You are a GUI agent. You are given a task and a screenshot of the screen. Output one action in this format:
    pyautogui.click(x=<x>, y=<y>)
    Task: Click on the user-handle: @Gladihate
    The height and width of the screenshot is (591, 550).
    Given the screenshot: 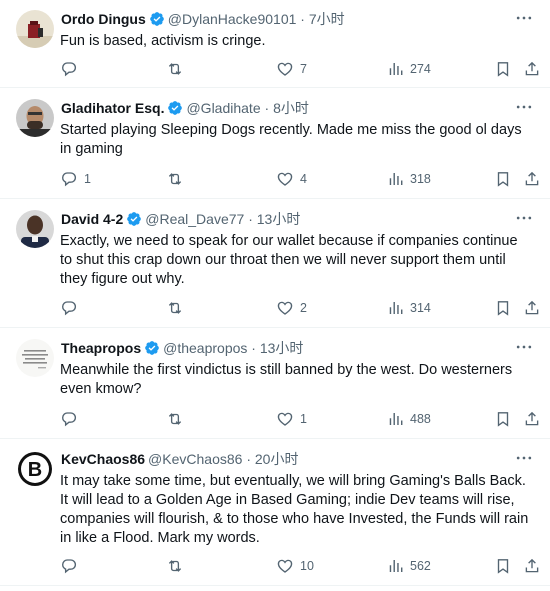 What is the action you would take?
    pyautogui.click(x=223, y=108)
    